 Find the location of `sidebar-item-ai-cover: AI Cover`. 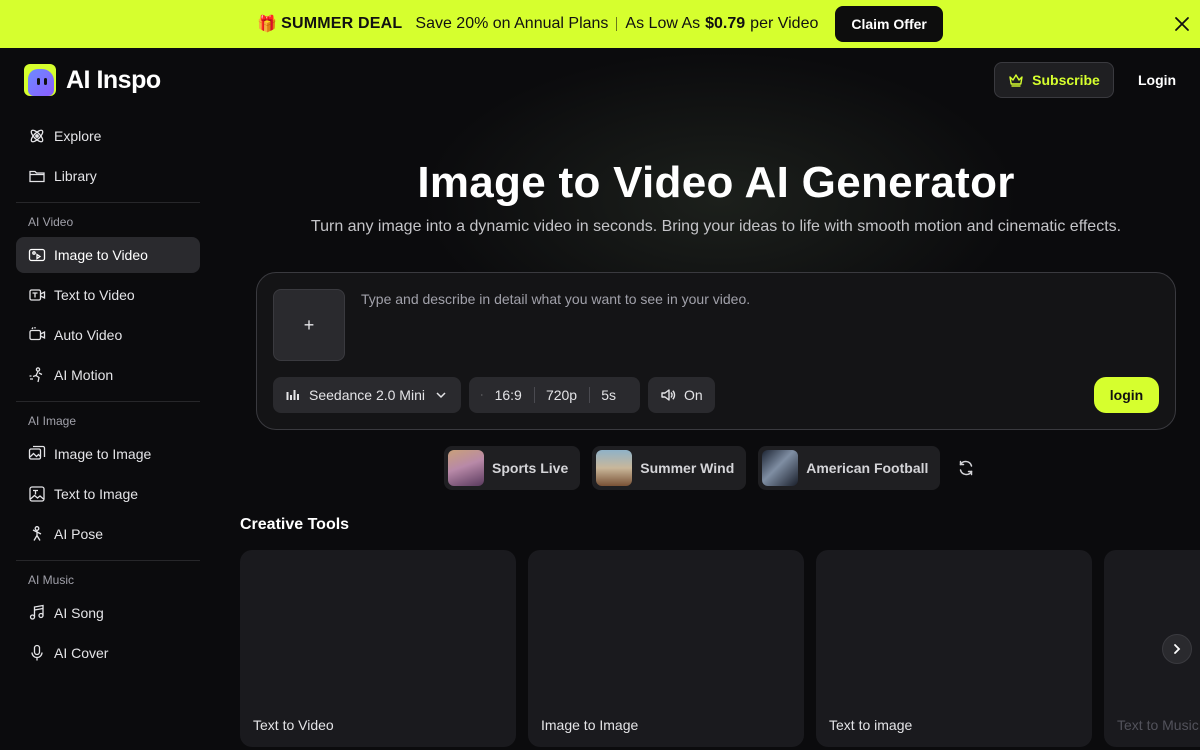

sidebar-item-ai-cover: AI Cover is located at coordinates (108, 653).